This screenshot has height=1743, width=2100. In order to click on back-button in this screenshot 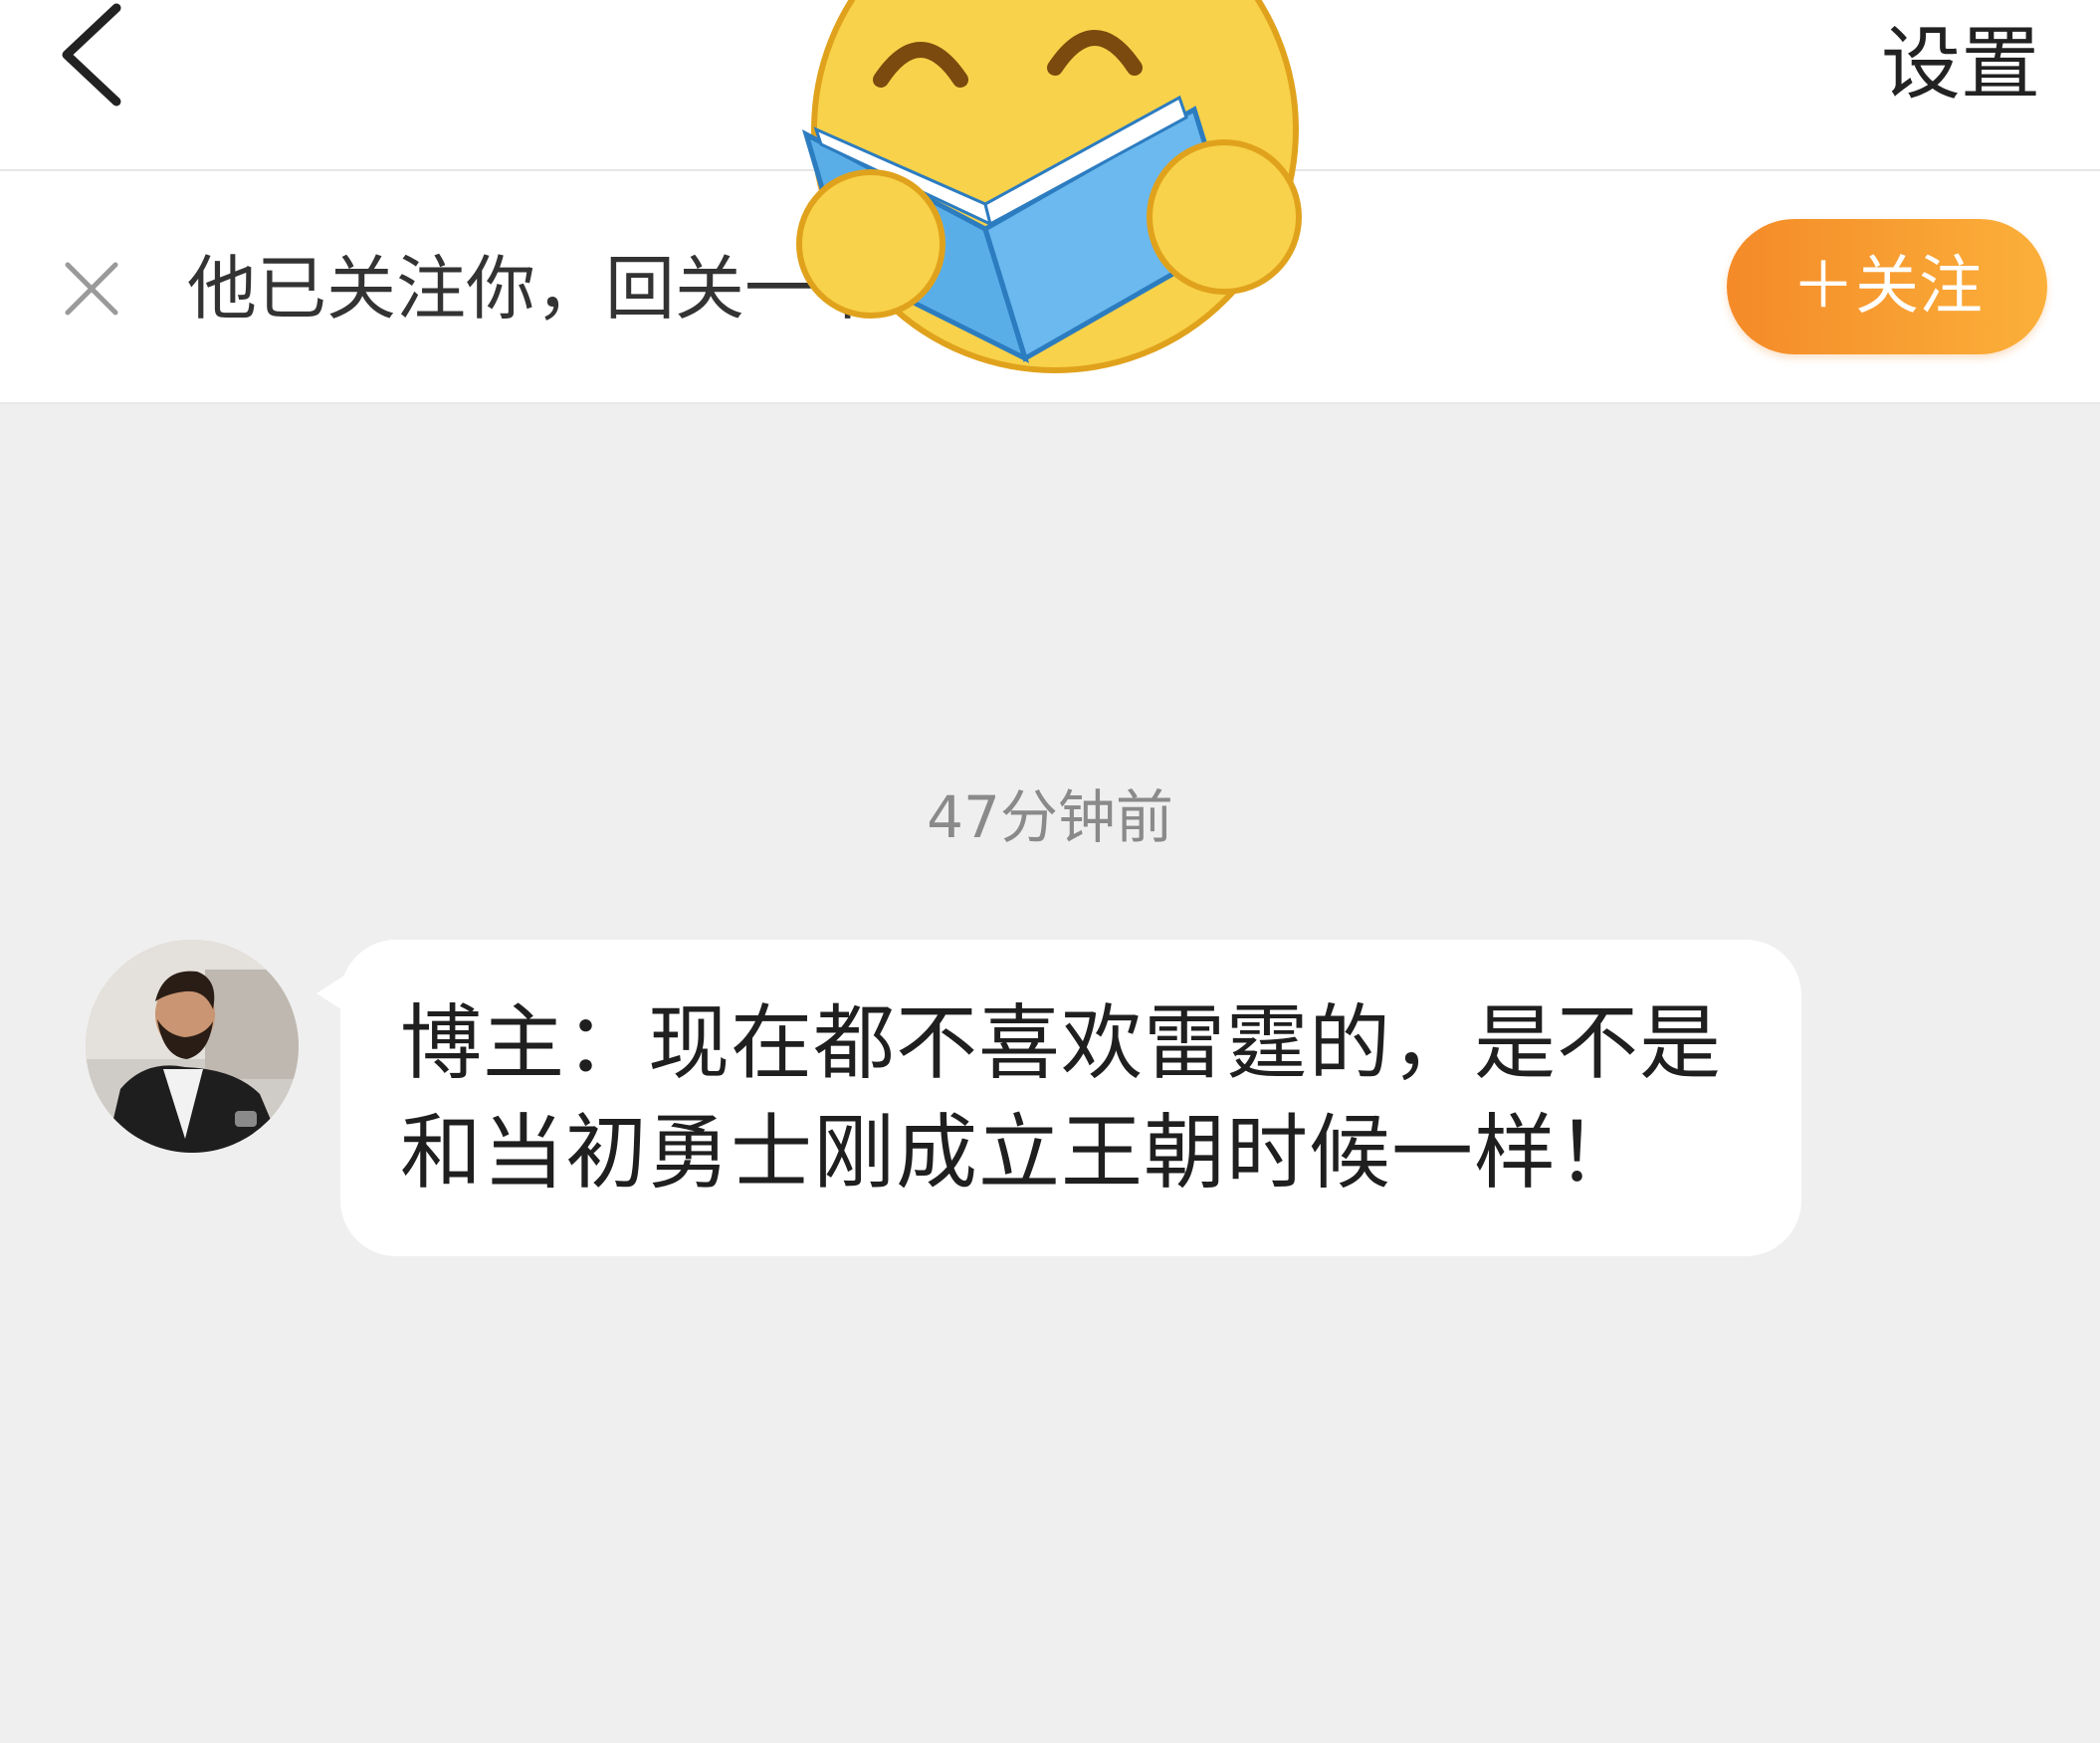, I will do `click(99, 54)`.